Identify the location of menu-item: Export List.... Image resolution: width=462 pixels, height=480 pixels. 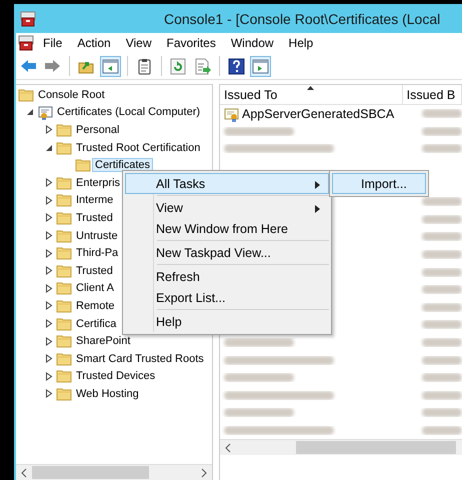
(227, 297).